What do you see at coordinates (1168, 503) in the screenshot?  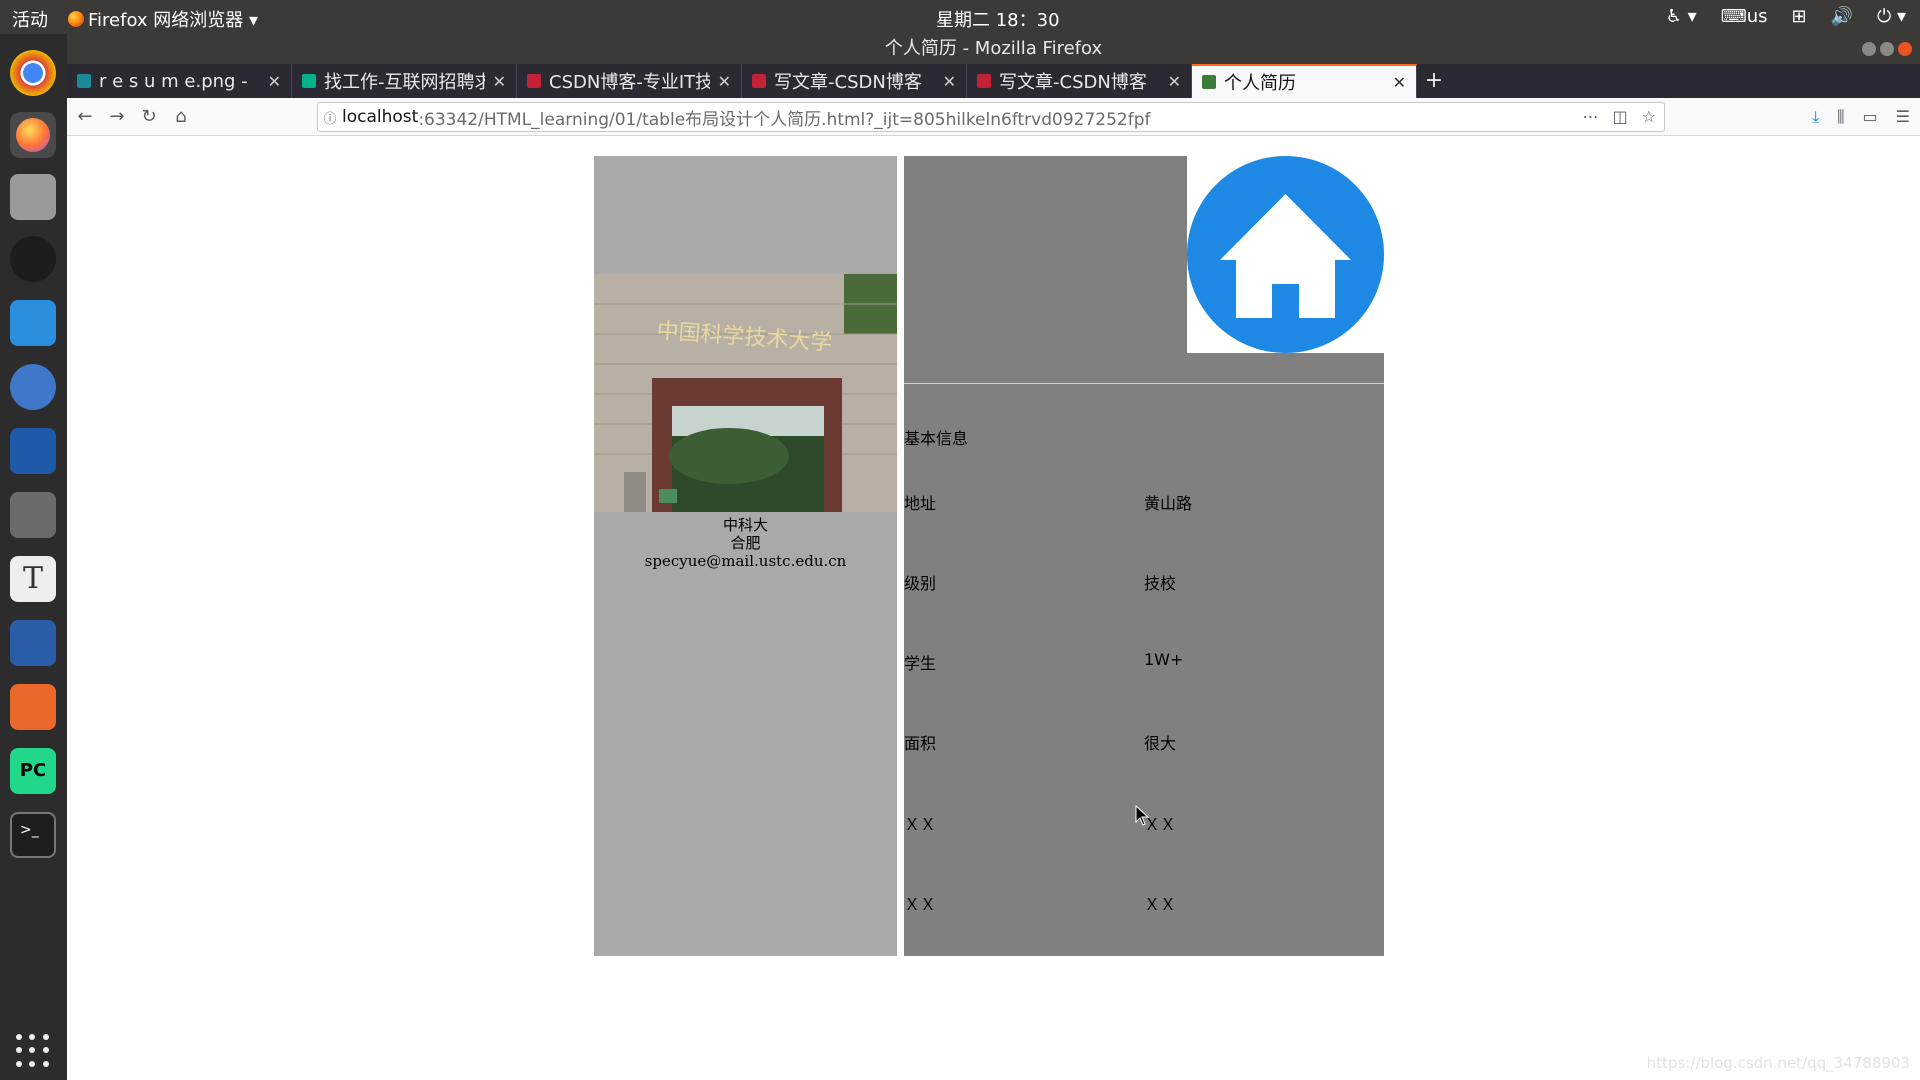 I see `info-value: 黄山路` at bounding box center [1168, 503].